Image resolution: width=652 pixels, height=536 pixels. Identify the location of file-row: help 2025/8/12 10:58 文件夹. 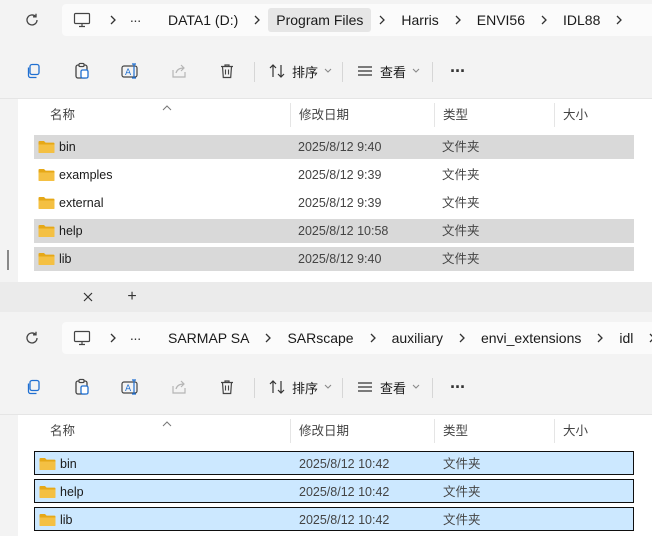
(334, 231).